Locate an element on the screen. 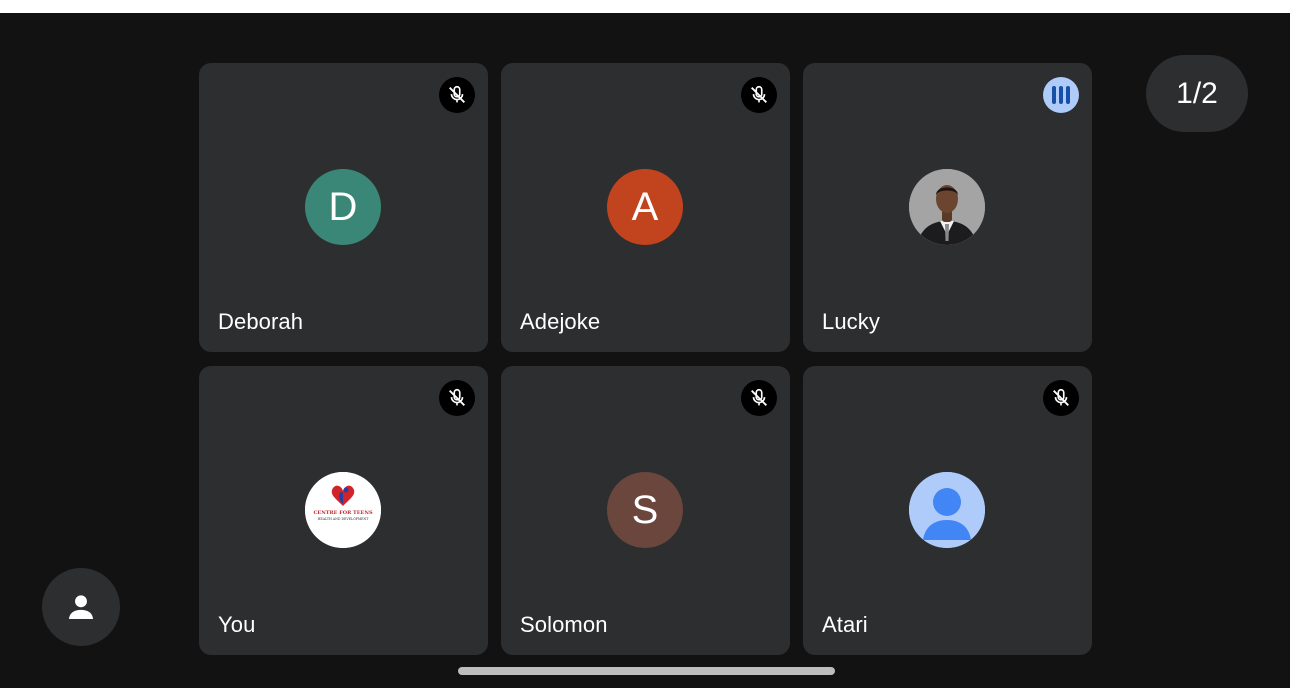 Image resolution: width=1290 pixels, height=700 pixels. organization-logo-avatar: CENTRE FOR TEENS HEALTH AND DEVELOPMENT is located at coordinates (343, 510).